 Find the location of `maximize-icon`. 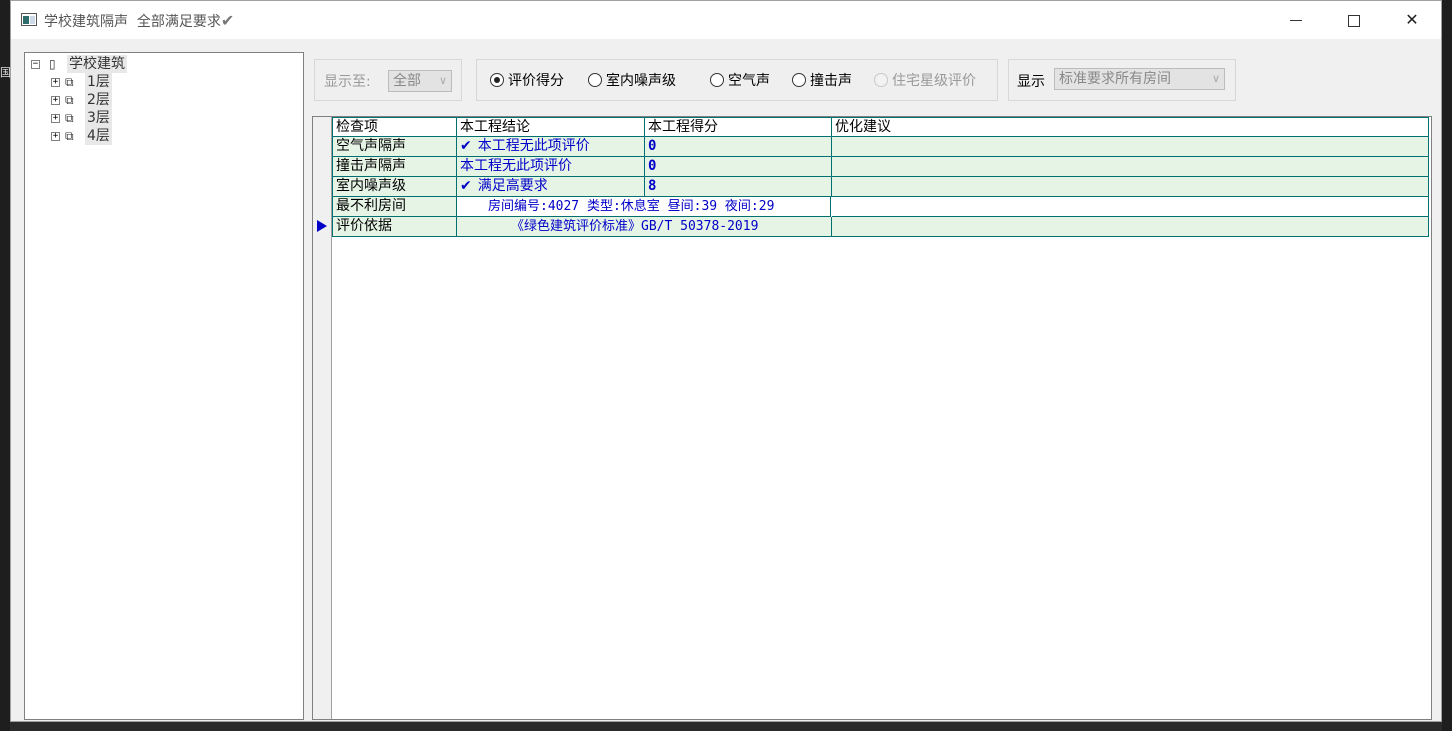

maximize-icon is located at coordinates (1354, 20).